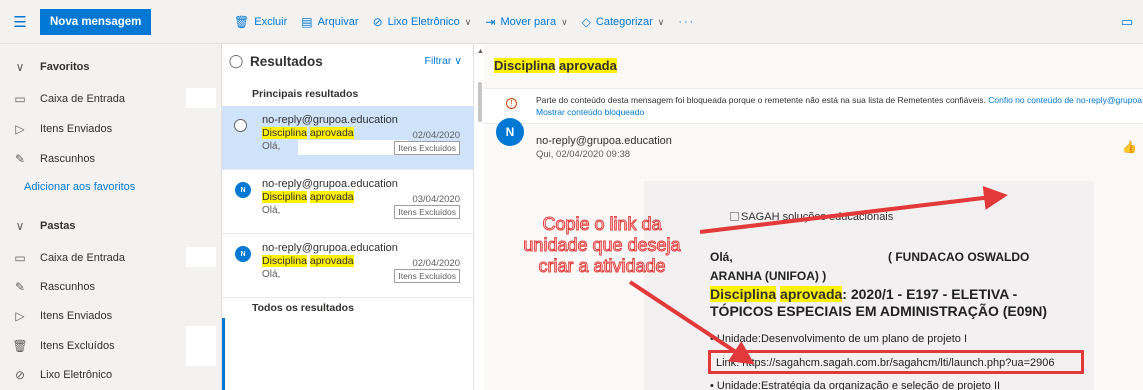  I want to click on institution-name-2: ARANHA (UNIFOA) ), so click(768, 276).